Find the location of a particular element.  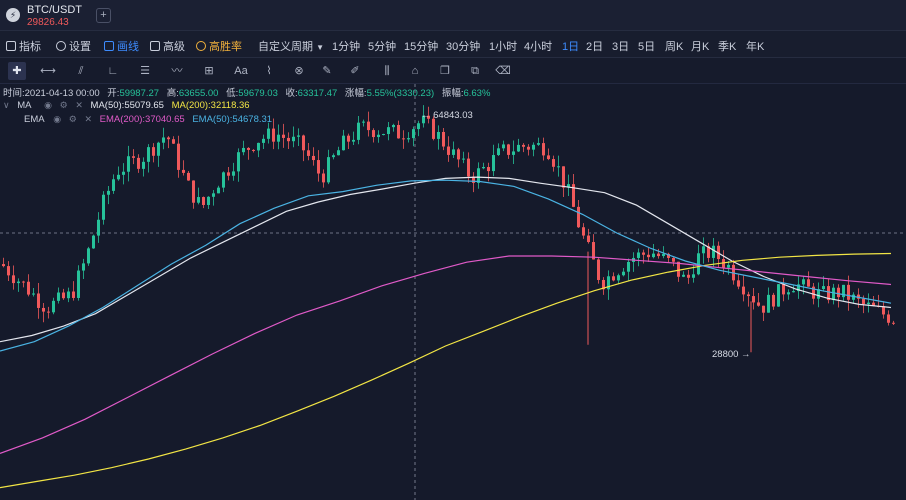

timeframe-10: 周K is located at coordinates (674, 46).